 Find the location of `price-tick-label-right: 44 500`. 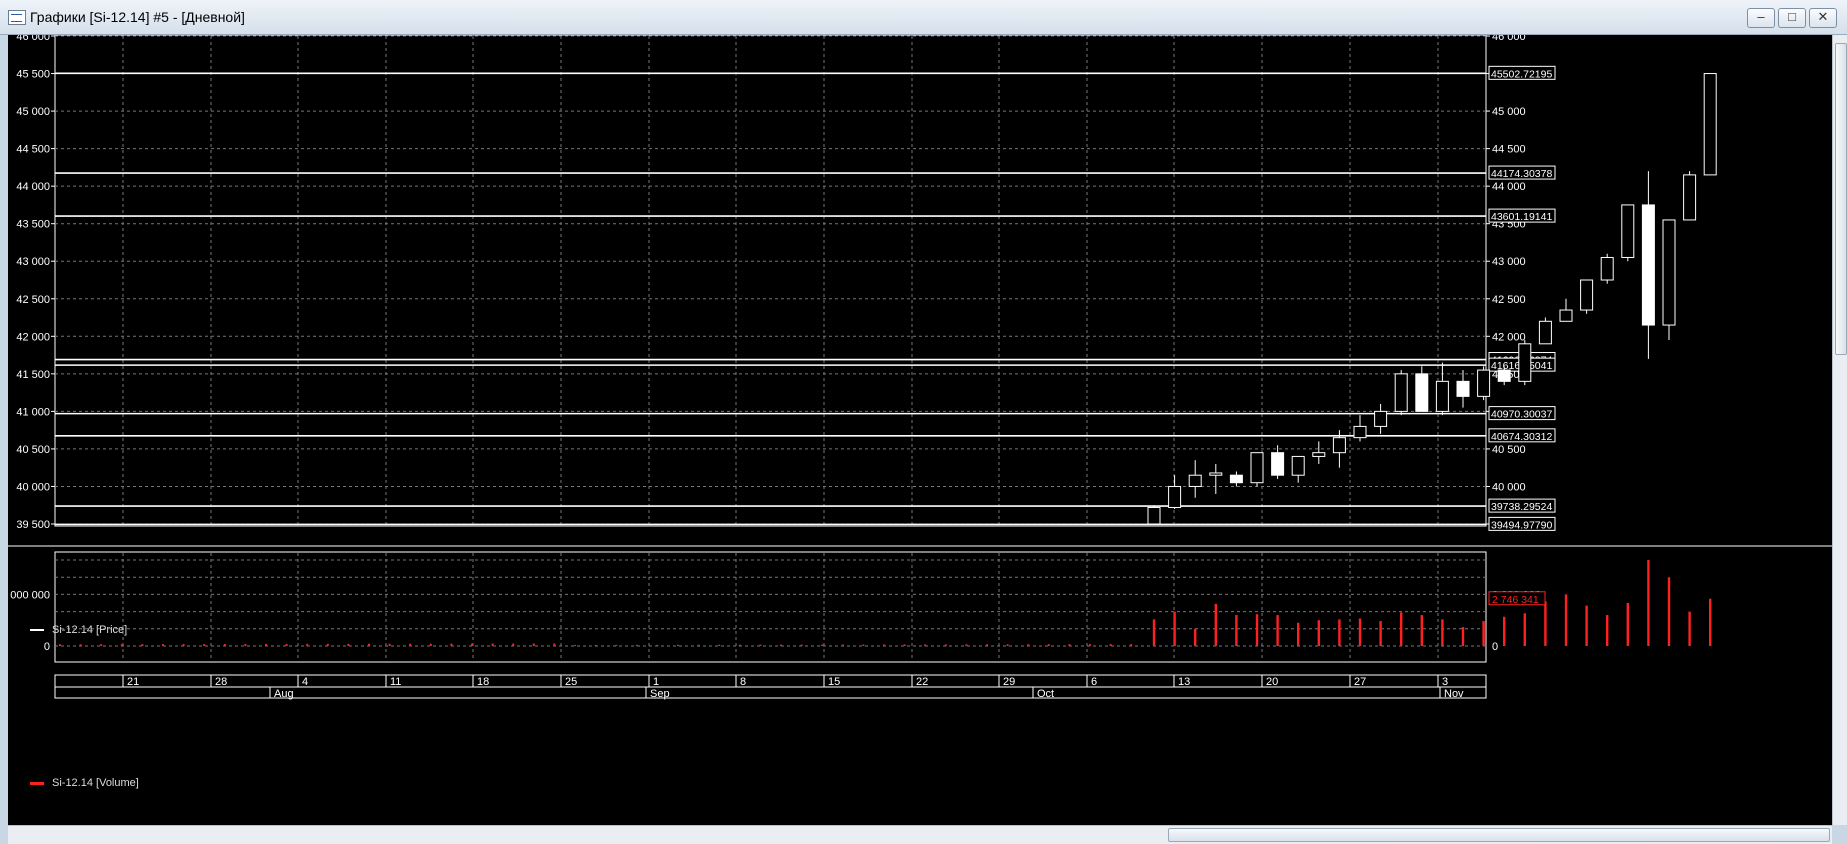

price-tick-label-right: 44 500 is located at coordinates (1509, 150).